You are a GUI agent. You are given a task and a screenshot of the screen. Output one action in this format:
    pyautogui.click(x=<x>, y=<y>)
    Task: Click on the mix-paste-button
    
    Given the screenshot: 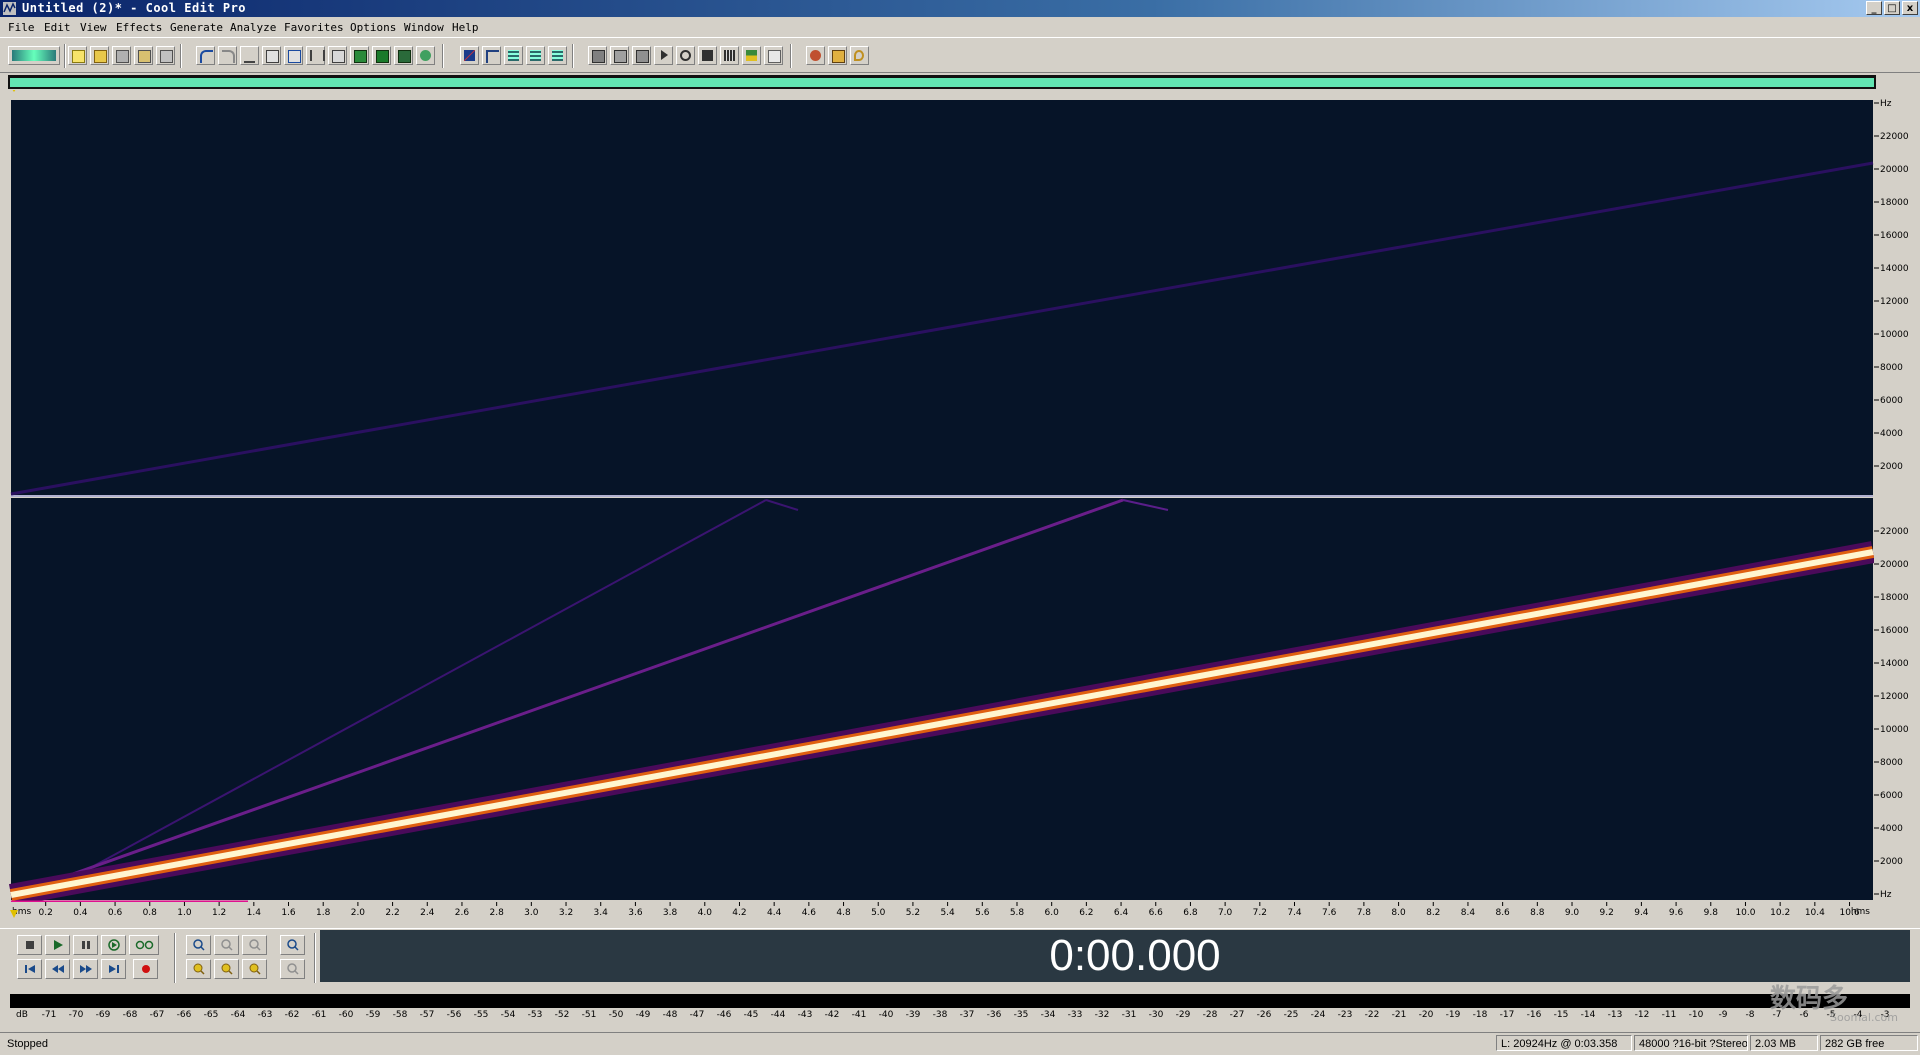 What is the action you would take?
    pyautogui.click(x=381, y=55)
    